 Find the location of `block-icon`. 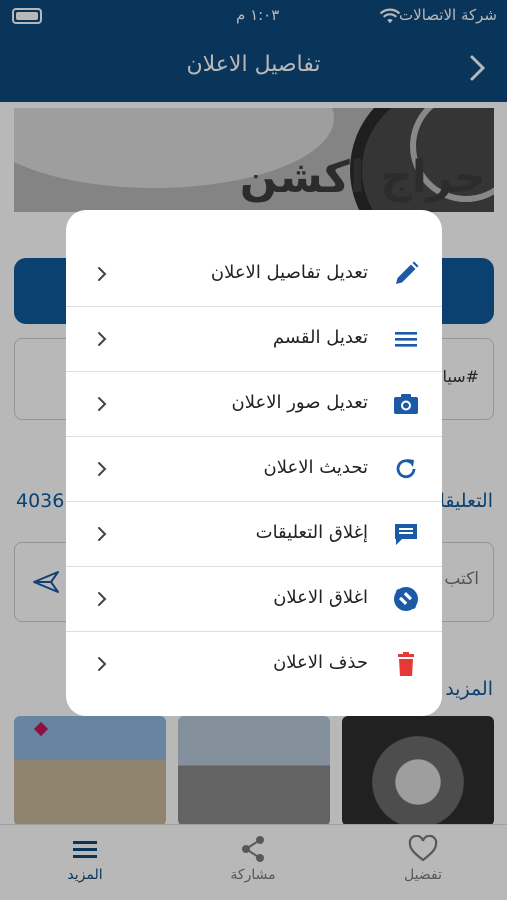

block-icon is located at coordinates (406, 599).